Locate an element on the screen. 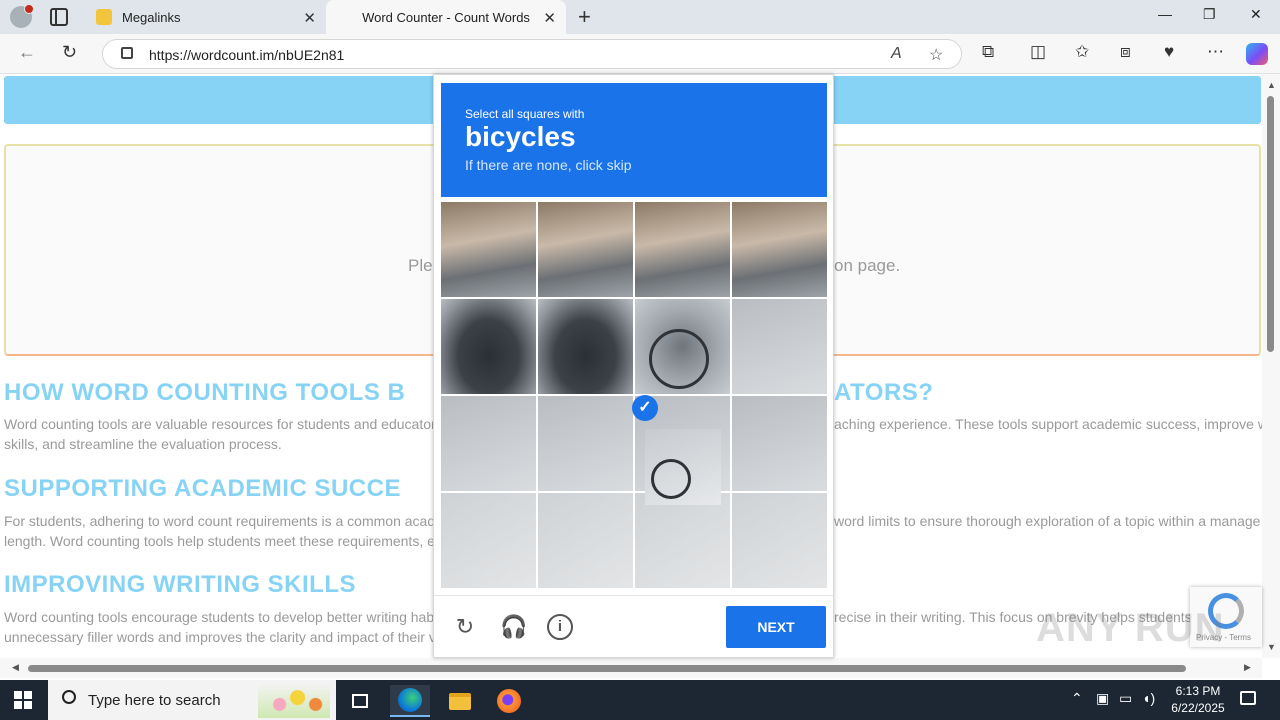 This screenshot has width=1280, height=720. more-menu-icon: ⋯ is located at coordinates (1215, 52).